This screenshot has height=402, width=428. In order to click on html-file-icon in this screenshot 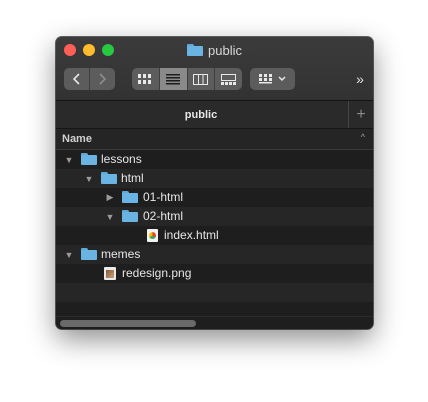, I will do `click(152, 235)`.